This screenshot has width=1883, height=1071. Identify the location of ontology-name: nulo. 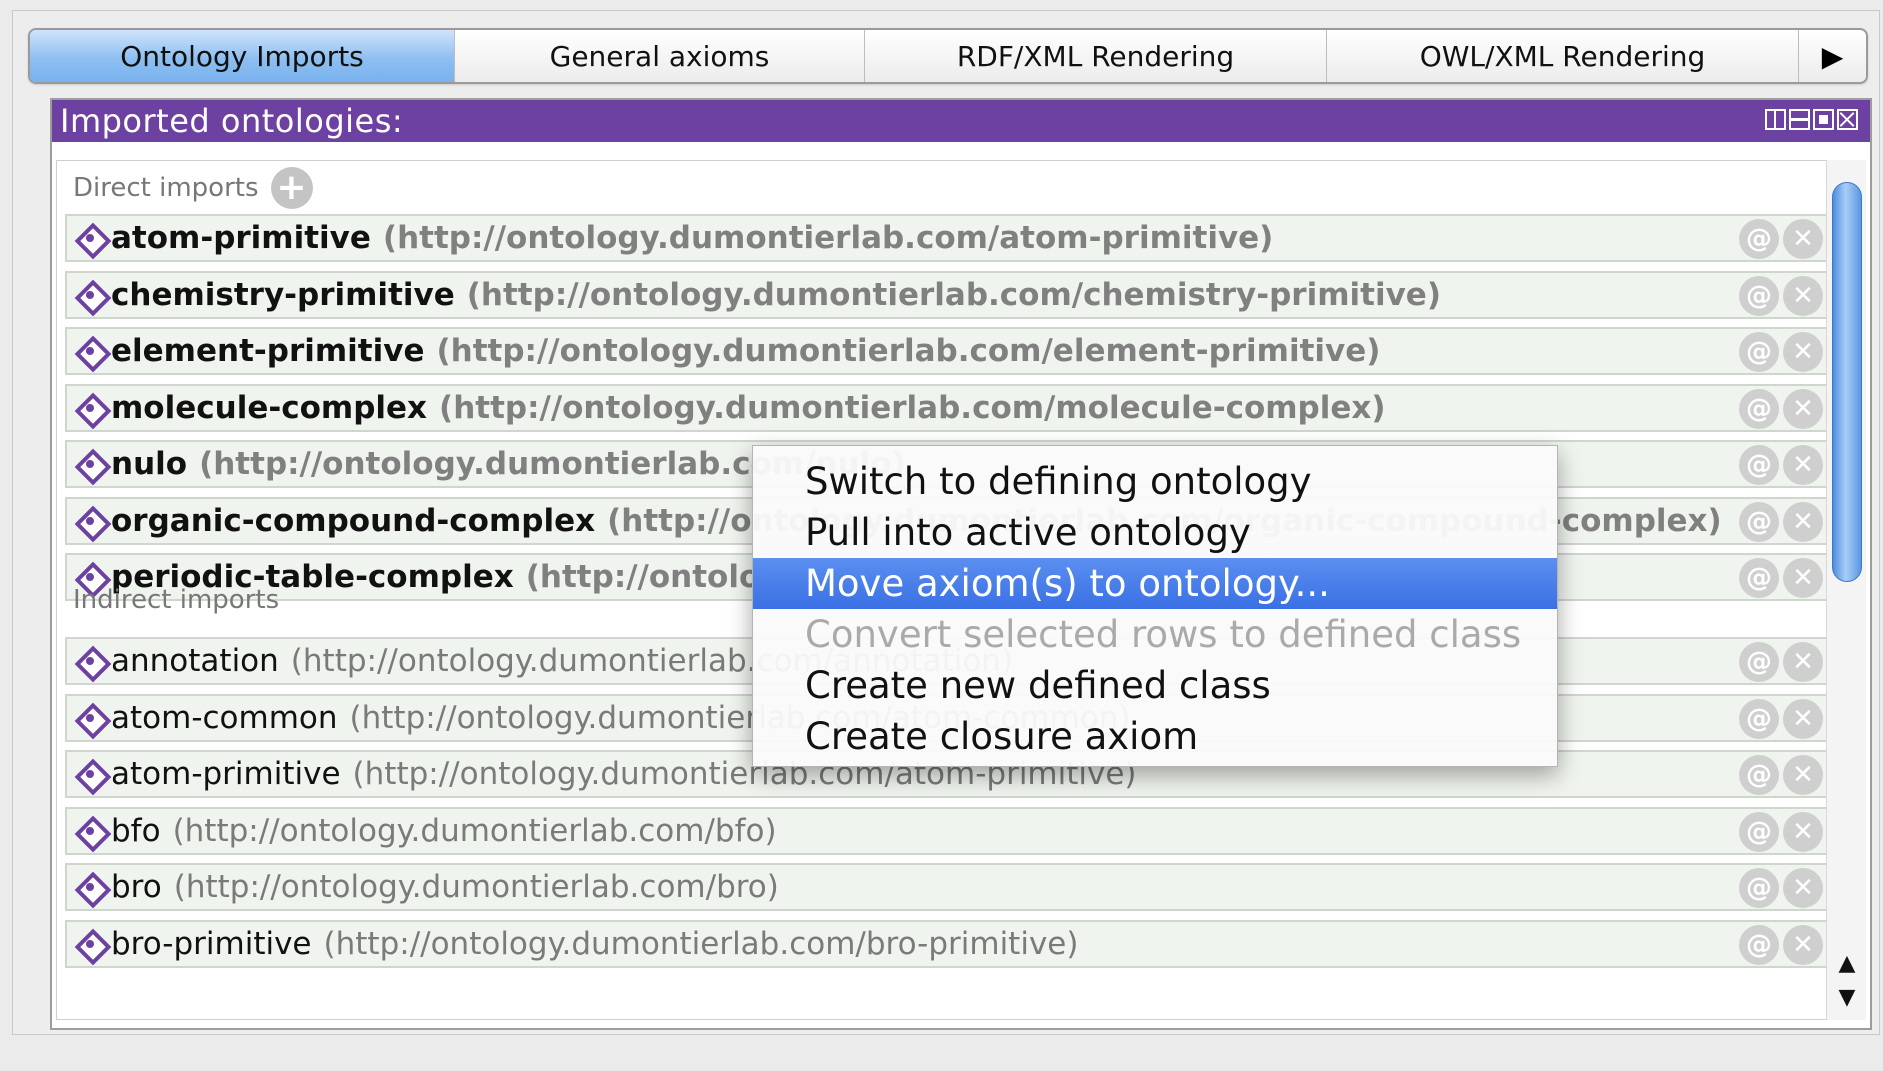
(149, 464).